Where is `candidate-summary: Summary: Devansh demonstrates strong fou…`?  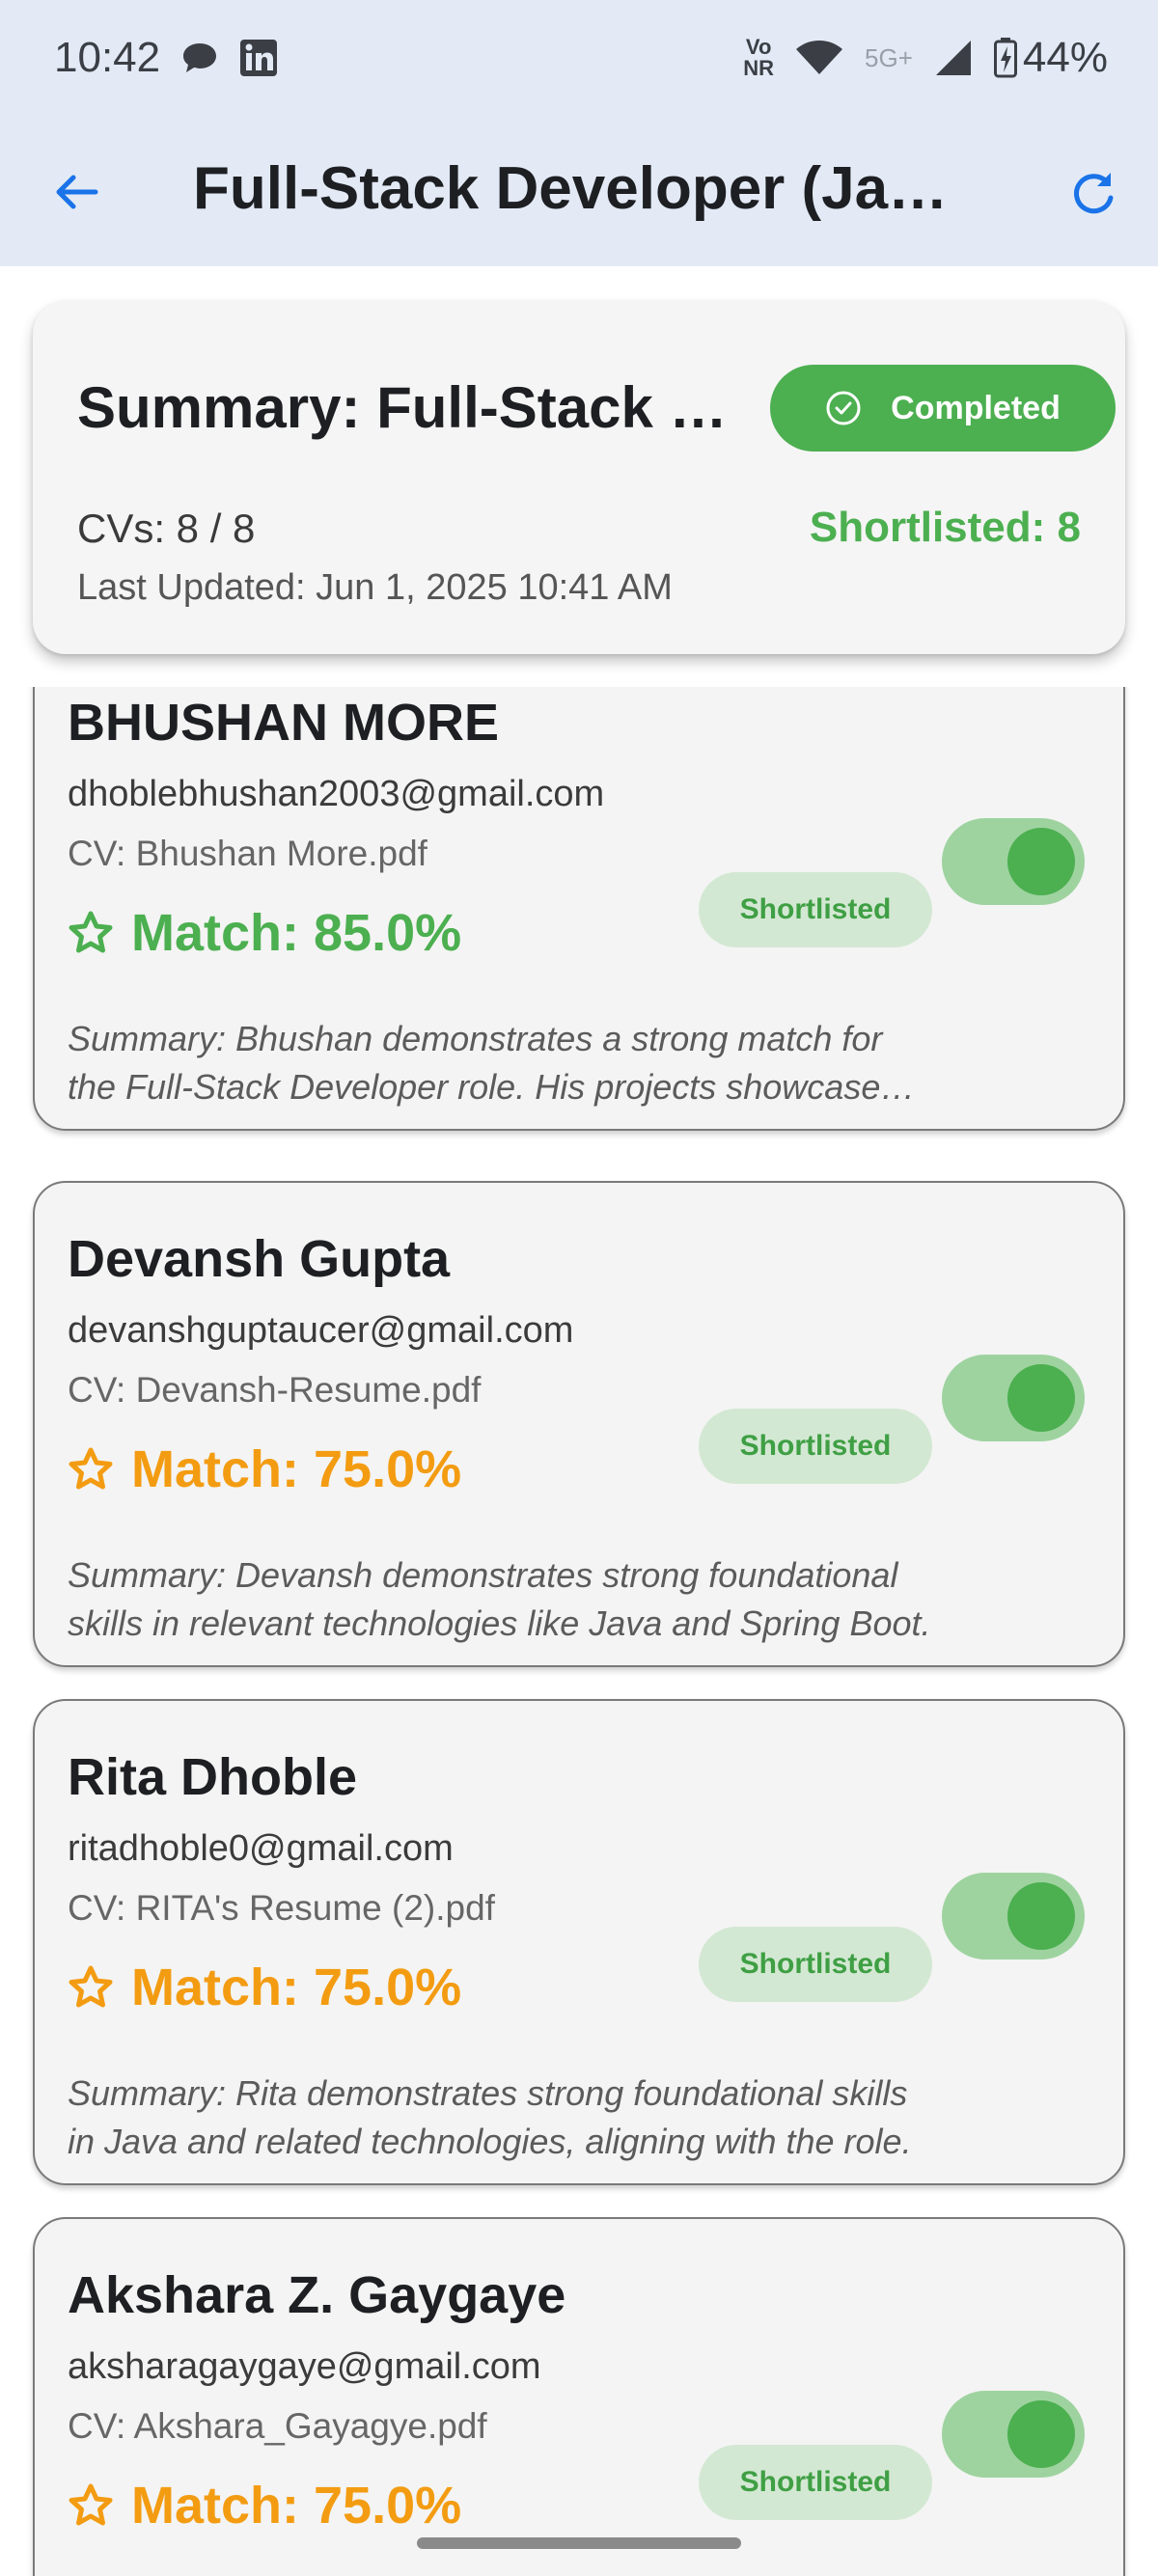 candidate-summary: Summary: Devansh demonstrates strong fou… is located at coordinates (499, 1599).